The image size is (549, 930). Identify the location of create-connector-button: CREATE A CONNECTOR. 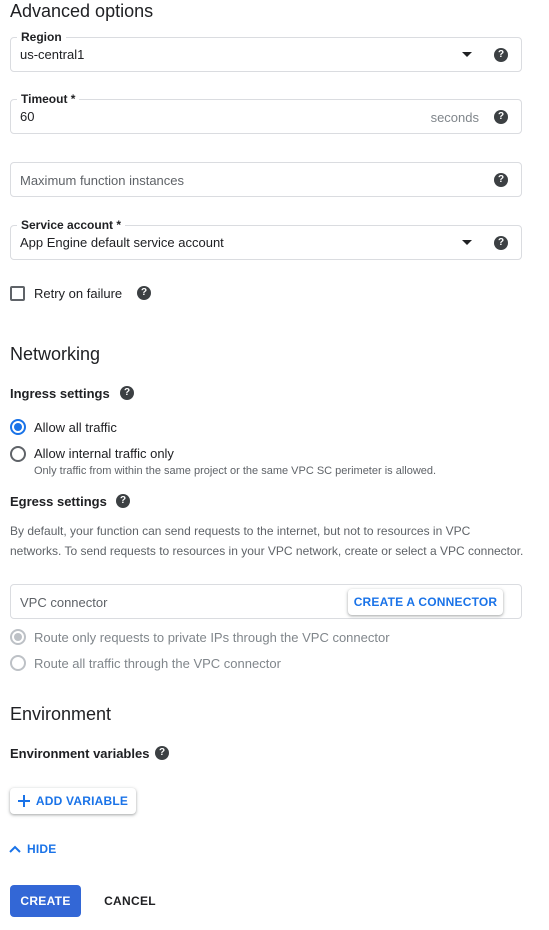
(425, 602).